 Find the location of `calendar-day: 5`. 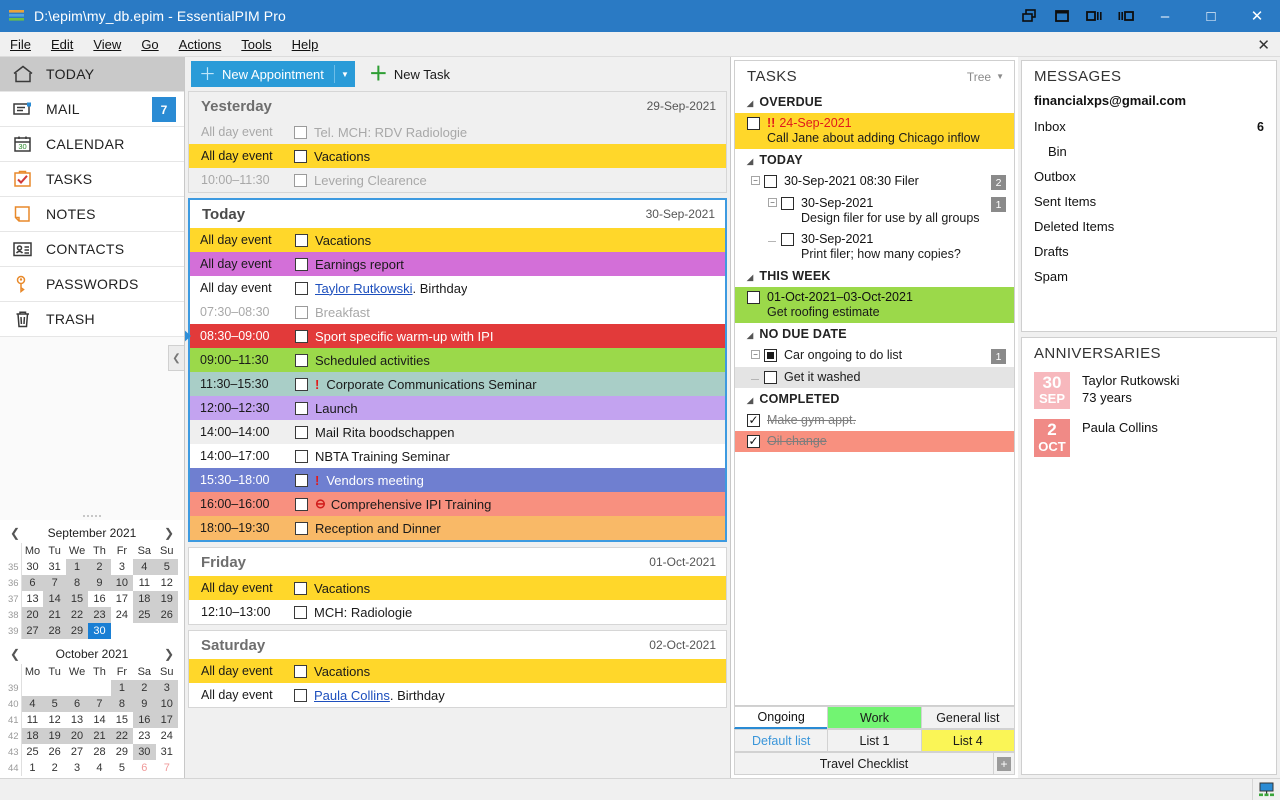

calendar-day: 5 is located at coordinates (122, 768).